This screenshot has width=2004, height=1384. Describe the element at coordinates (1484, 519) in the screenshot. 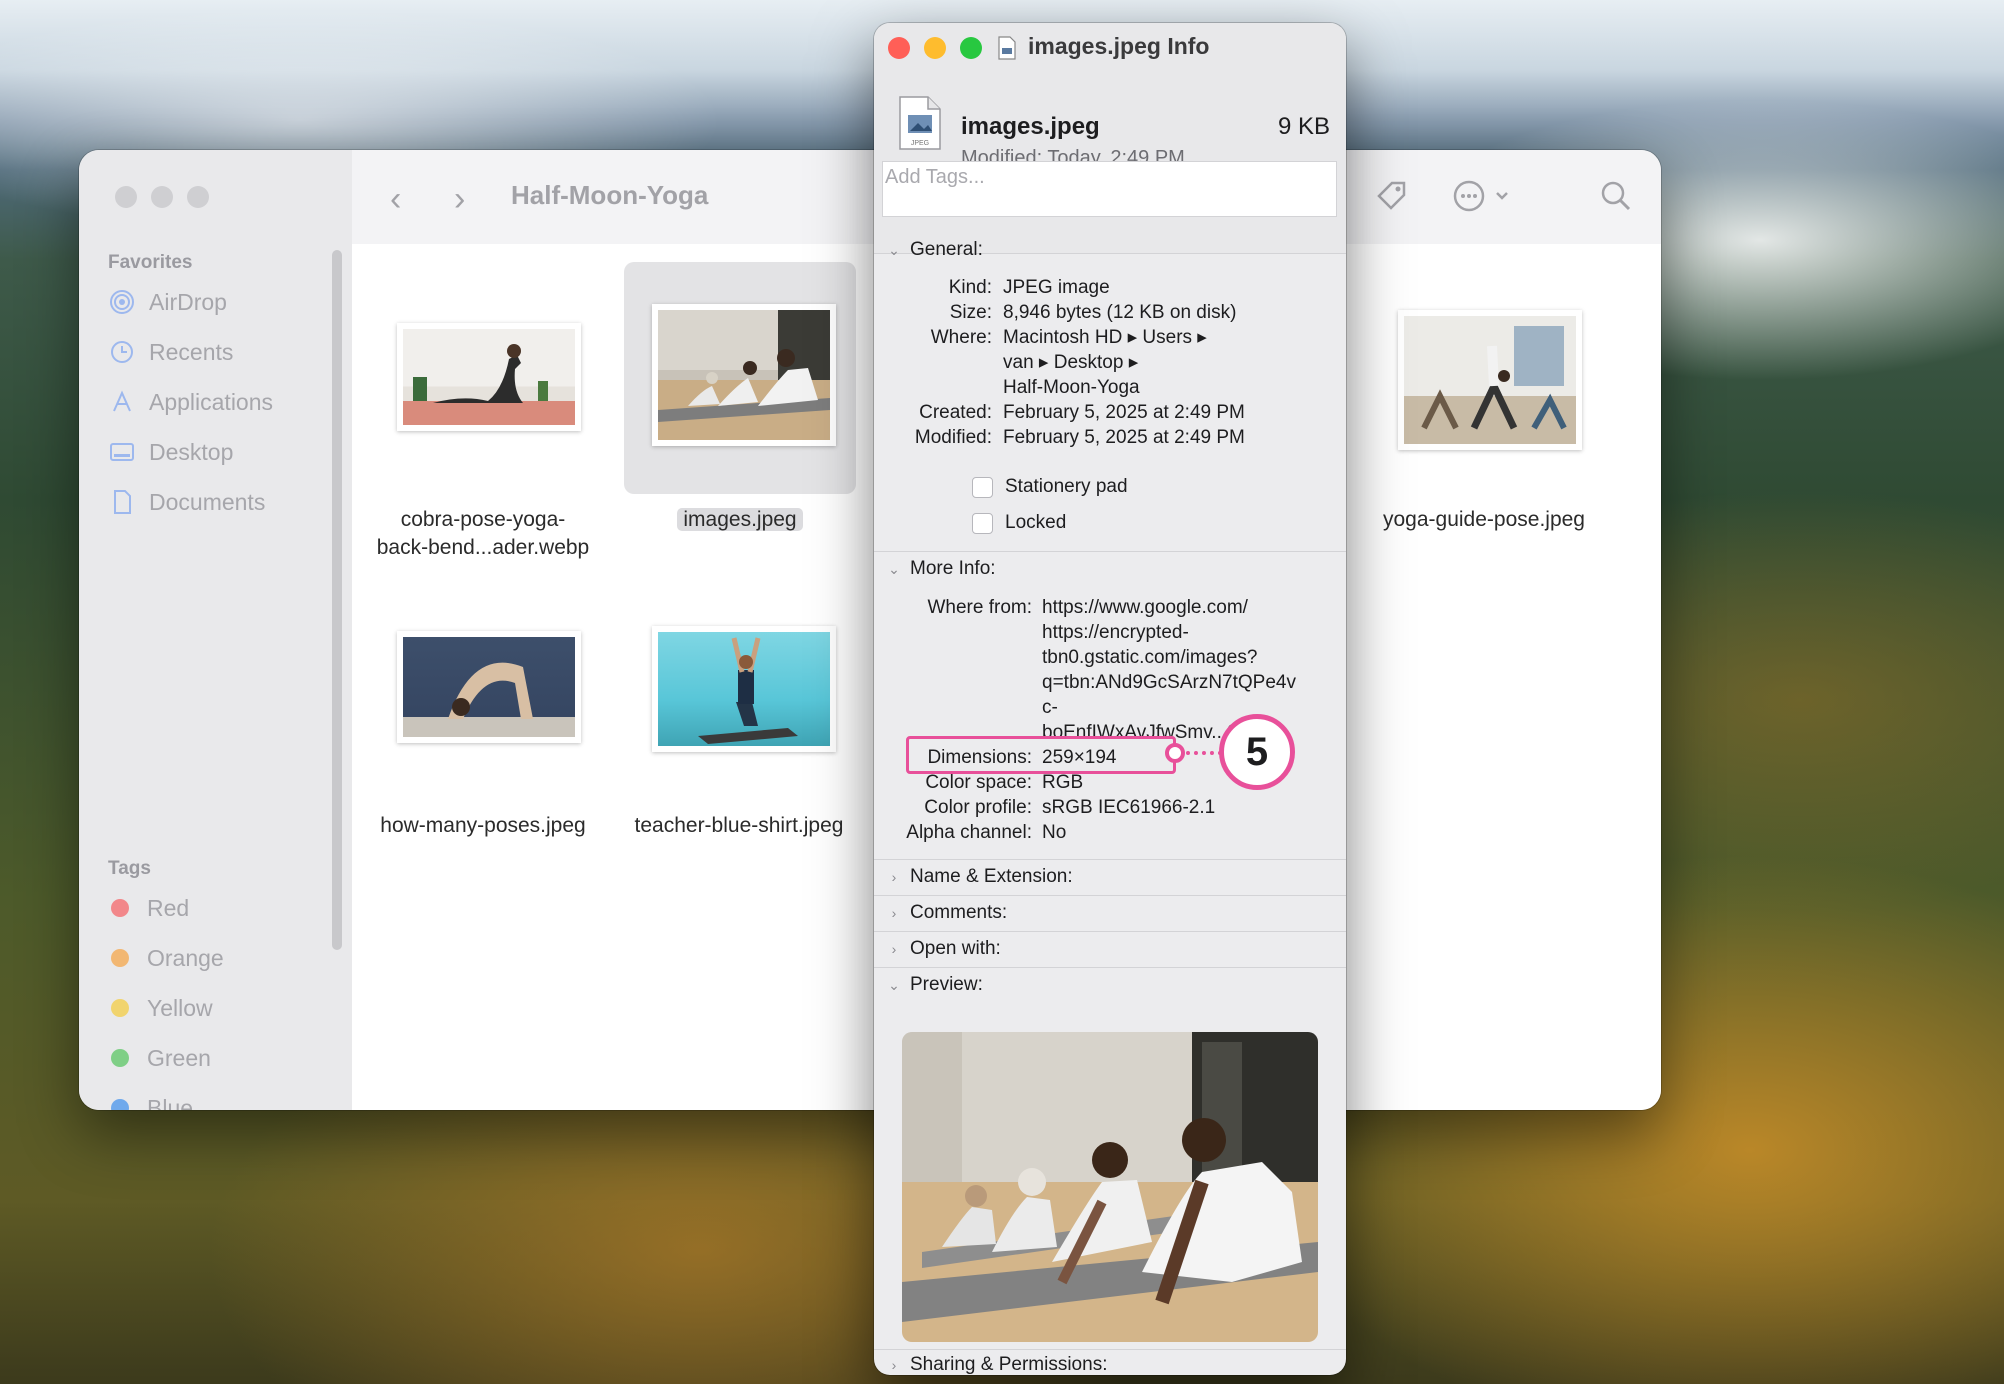

I see `file-name: yoga-guide-pose.jpeg` at that location.